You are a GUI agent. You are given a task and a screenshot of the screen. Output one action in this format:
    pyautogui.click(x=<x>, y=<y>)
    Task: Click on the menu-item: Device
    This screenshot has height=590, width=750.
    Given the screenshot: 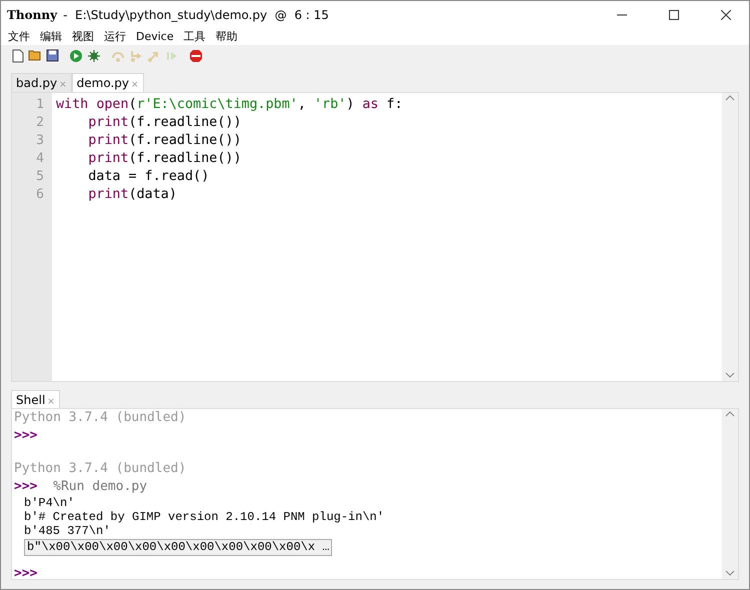 What is the action you would take?
    pyautogui.click(x=155, y=37)
    